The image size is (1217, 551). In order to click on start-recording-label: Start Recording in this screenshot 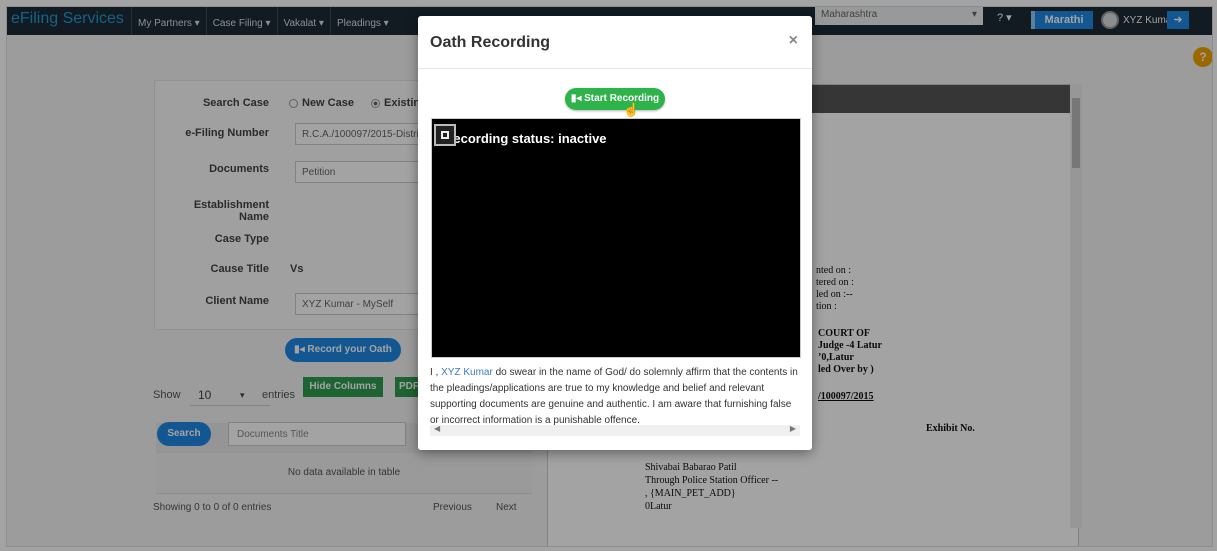, I will do `click(622, 98)`.